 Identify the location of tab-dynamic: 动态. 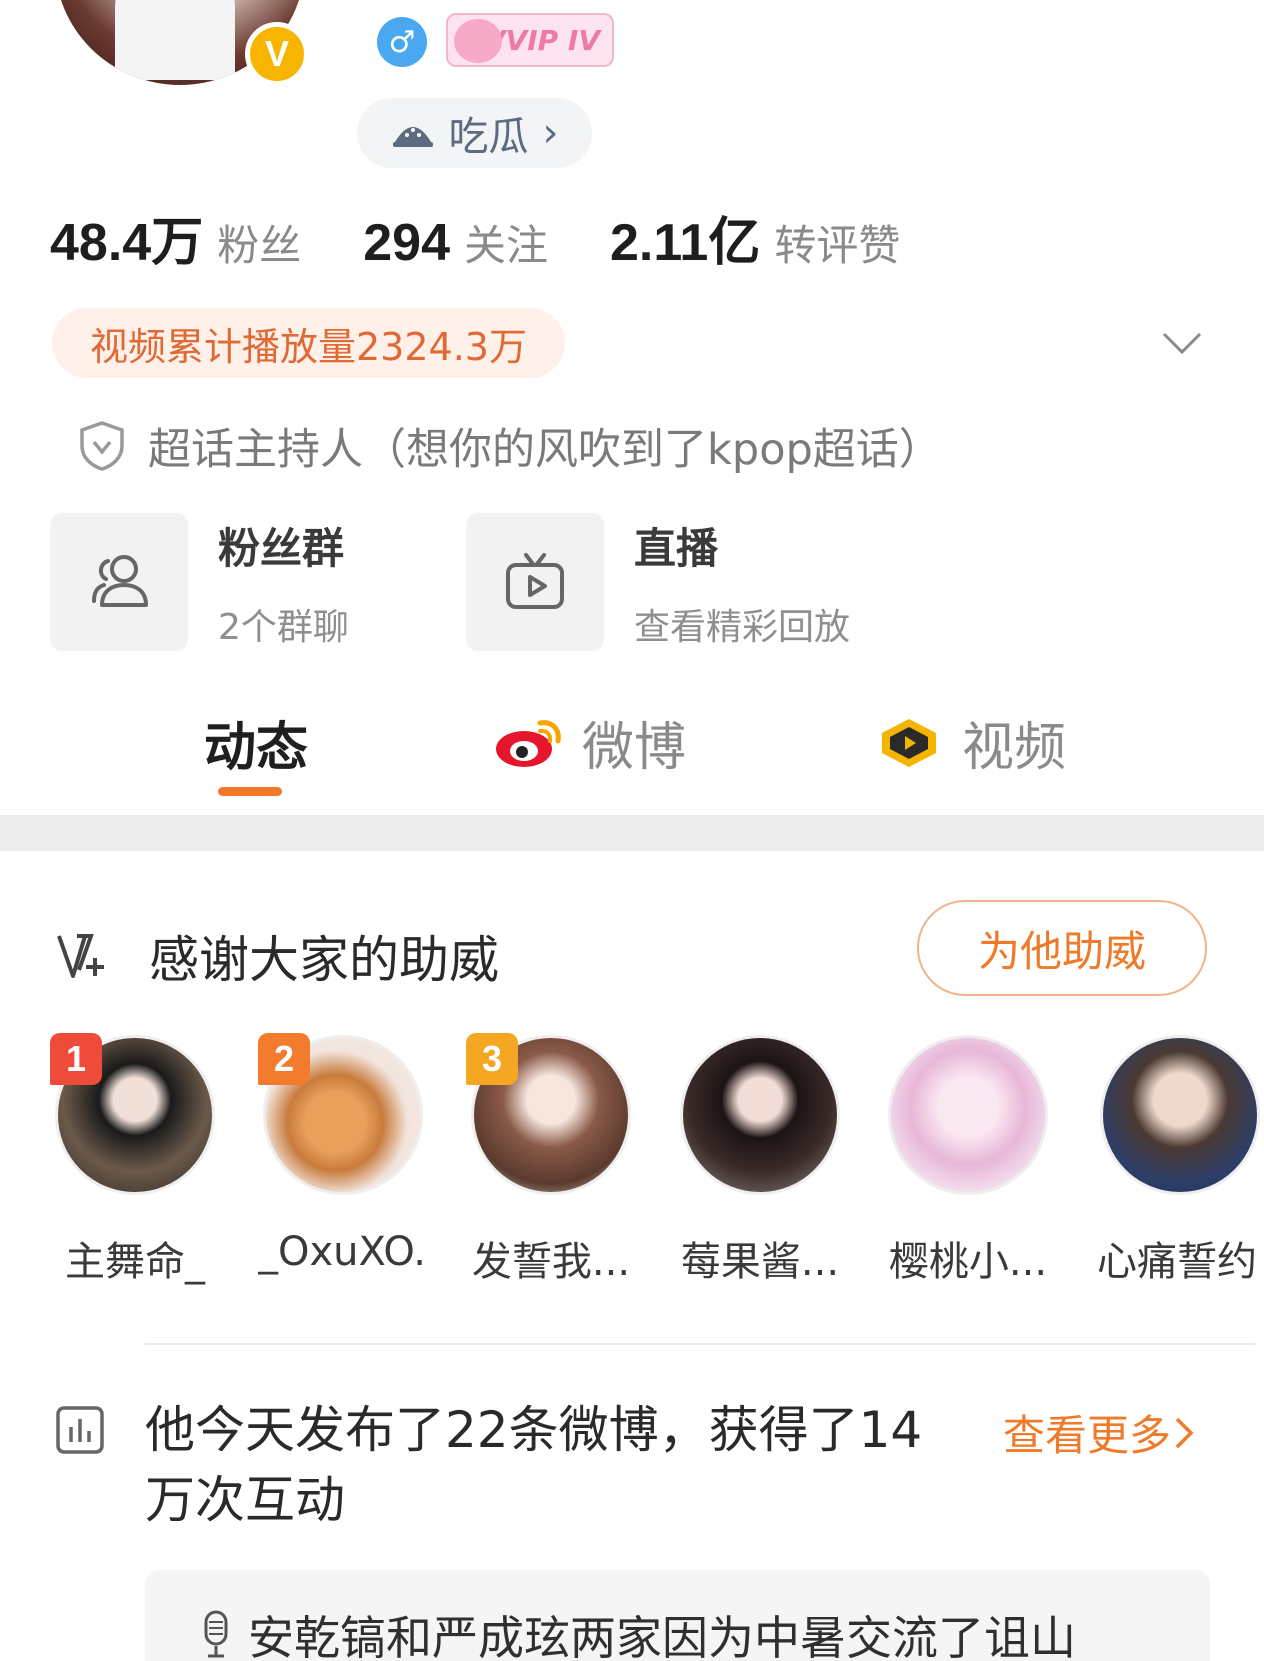
(256, 742).